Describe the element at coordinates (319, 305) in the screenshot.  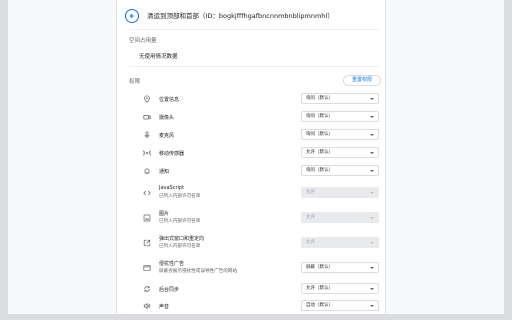
I see `select-value: 自动（默认）` at that location.